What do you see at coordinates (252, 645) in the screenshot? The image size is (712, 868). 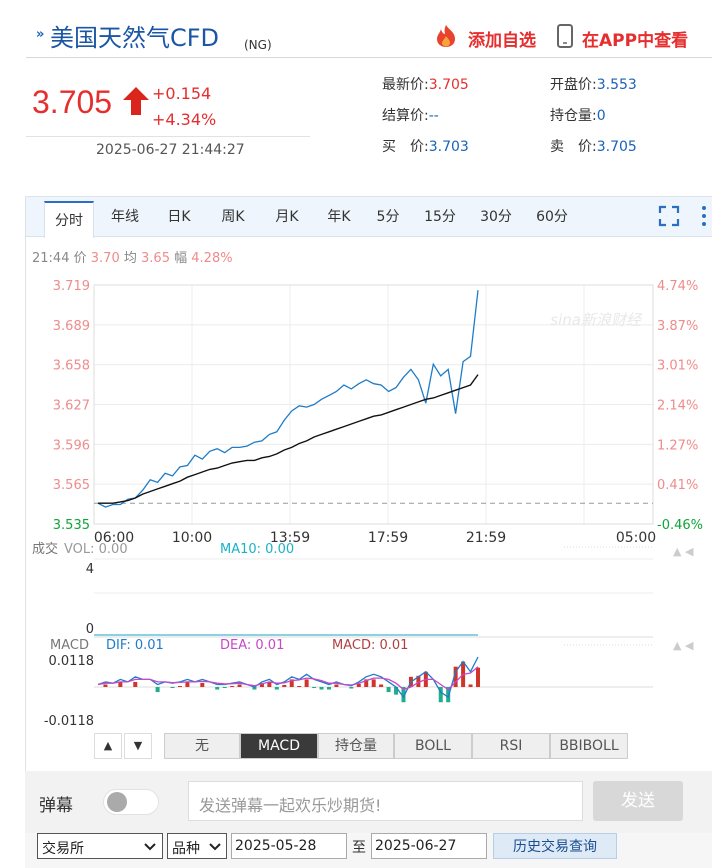 I see `macd-dea-label: DEA: 0.01` at bounding box center [252, 645].